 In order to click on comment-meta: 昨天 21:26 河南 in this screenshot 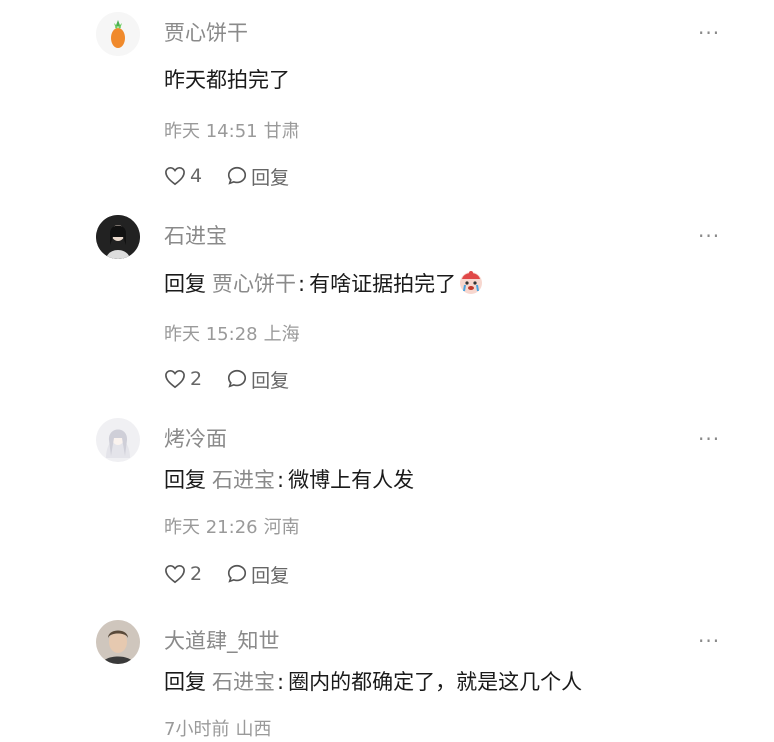, I will do `click(232, 528)`.